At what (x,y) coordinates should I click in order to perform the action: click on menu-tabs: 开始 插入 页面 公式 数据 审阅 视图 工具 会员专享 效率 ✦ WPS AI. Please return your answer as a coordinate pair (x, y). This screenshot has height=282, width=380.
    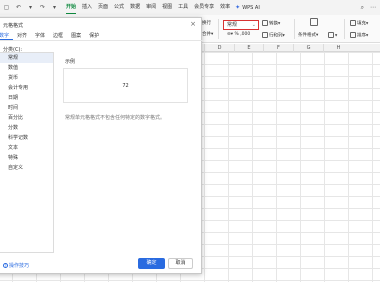
    Looking at the image, I should click on (161, 7).